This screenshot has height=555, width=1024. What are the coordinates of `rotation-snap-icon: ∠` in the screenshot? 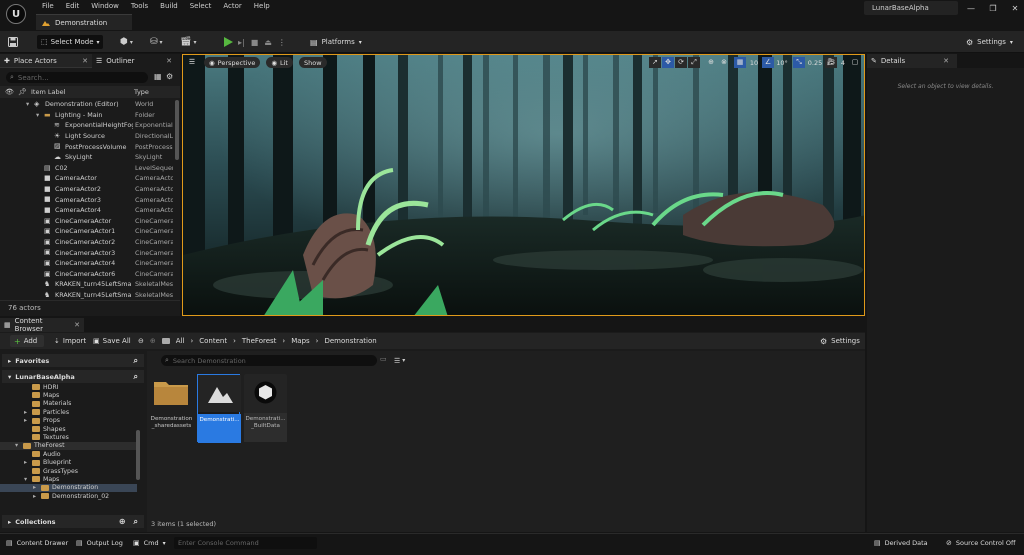 It's located at (768, 62).